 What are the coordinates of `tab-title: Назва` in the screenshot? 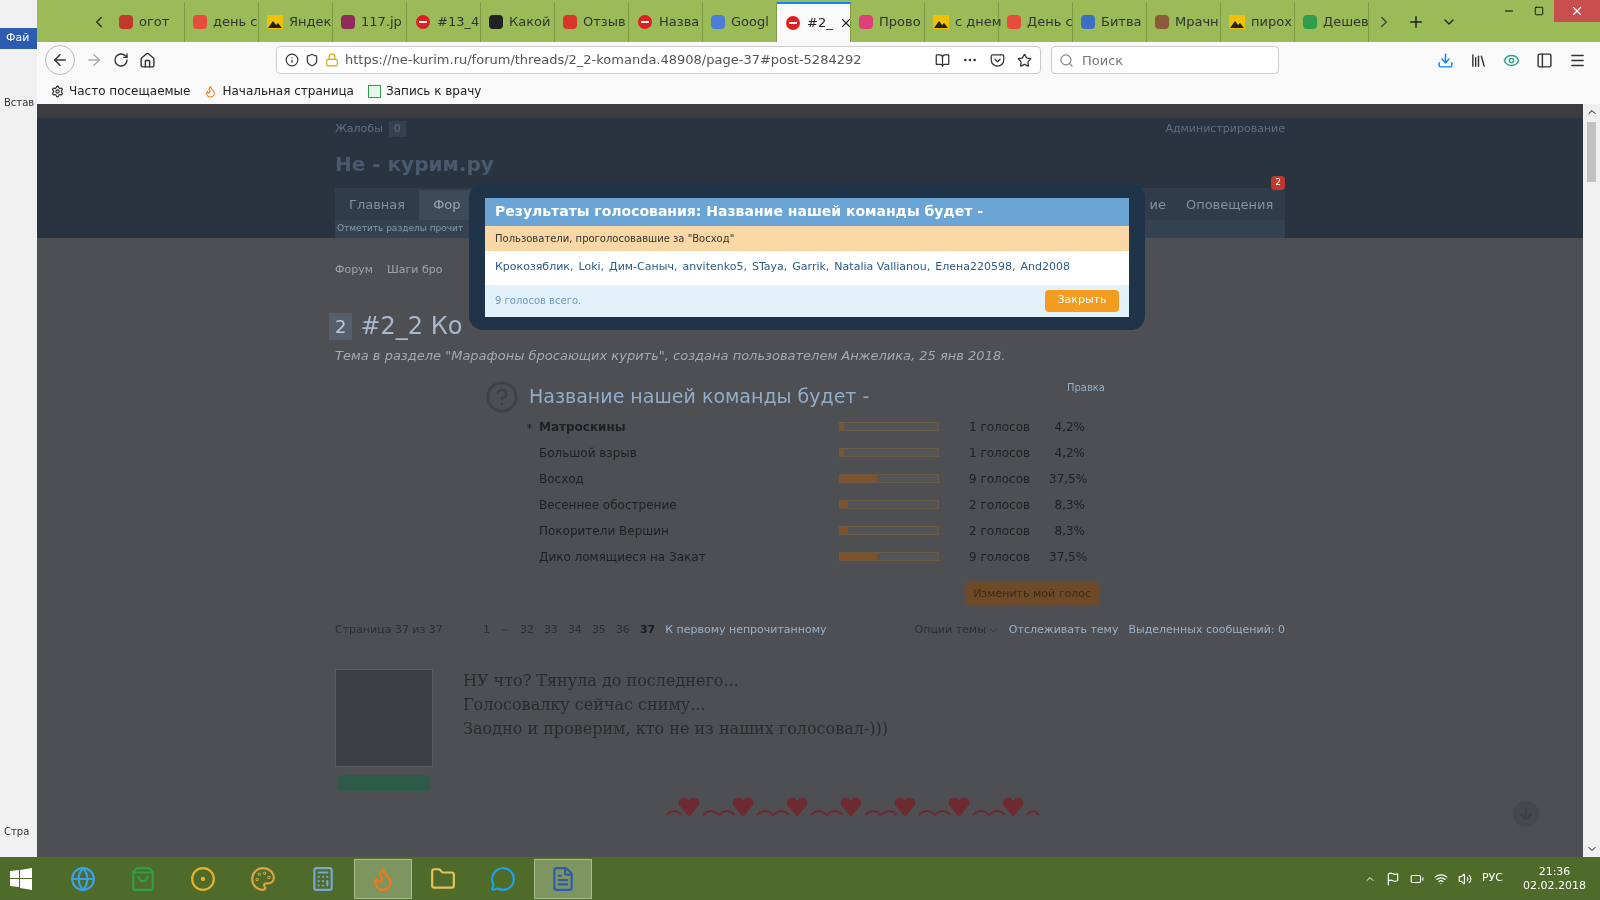 It's located at (679, 22).